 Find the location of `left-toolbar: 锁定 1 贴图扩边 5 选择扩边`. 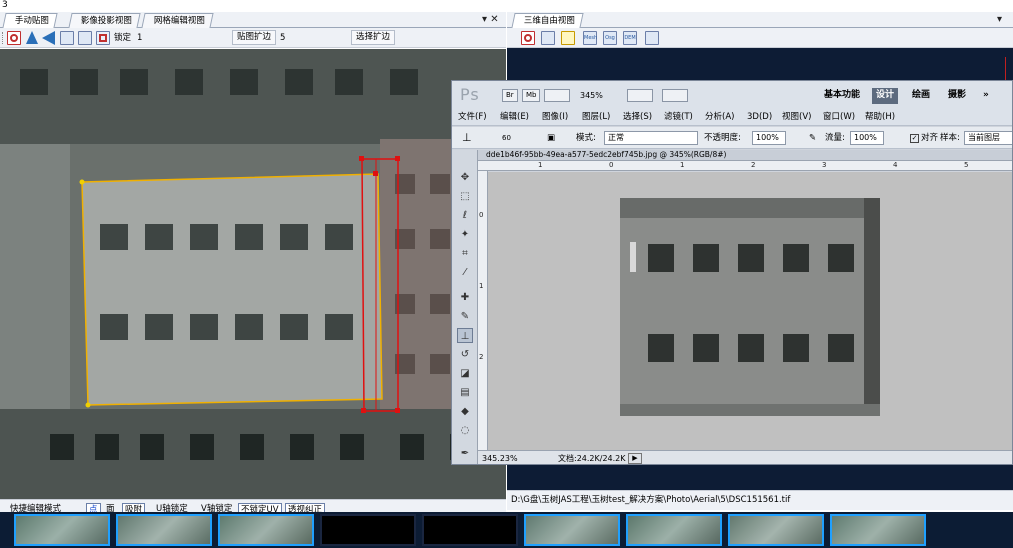

left-toolbar: 锁定 1 贴图扩边 5 选择扩边 is located at coordinates (253, 38).